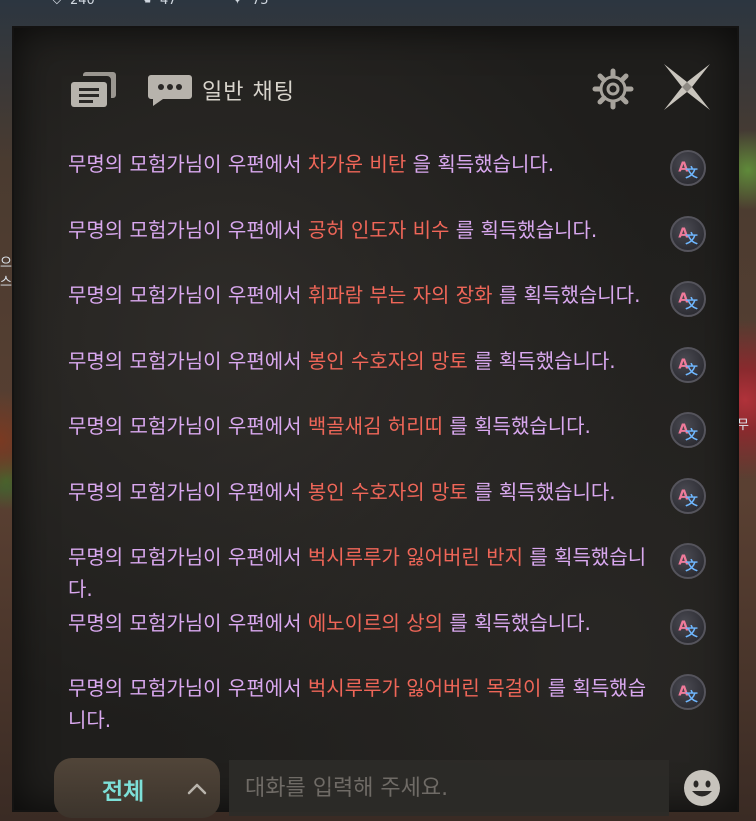 The image size is (756, 821). I want to click on chat-list-icon, so click(94, 89).